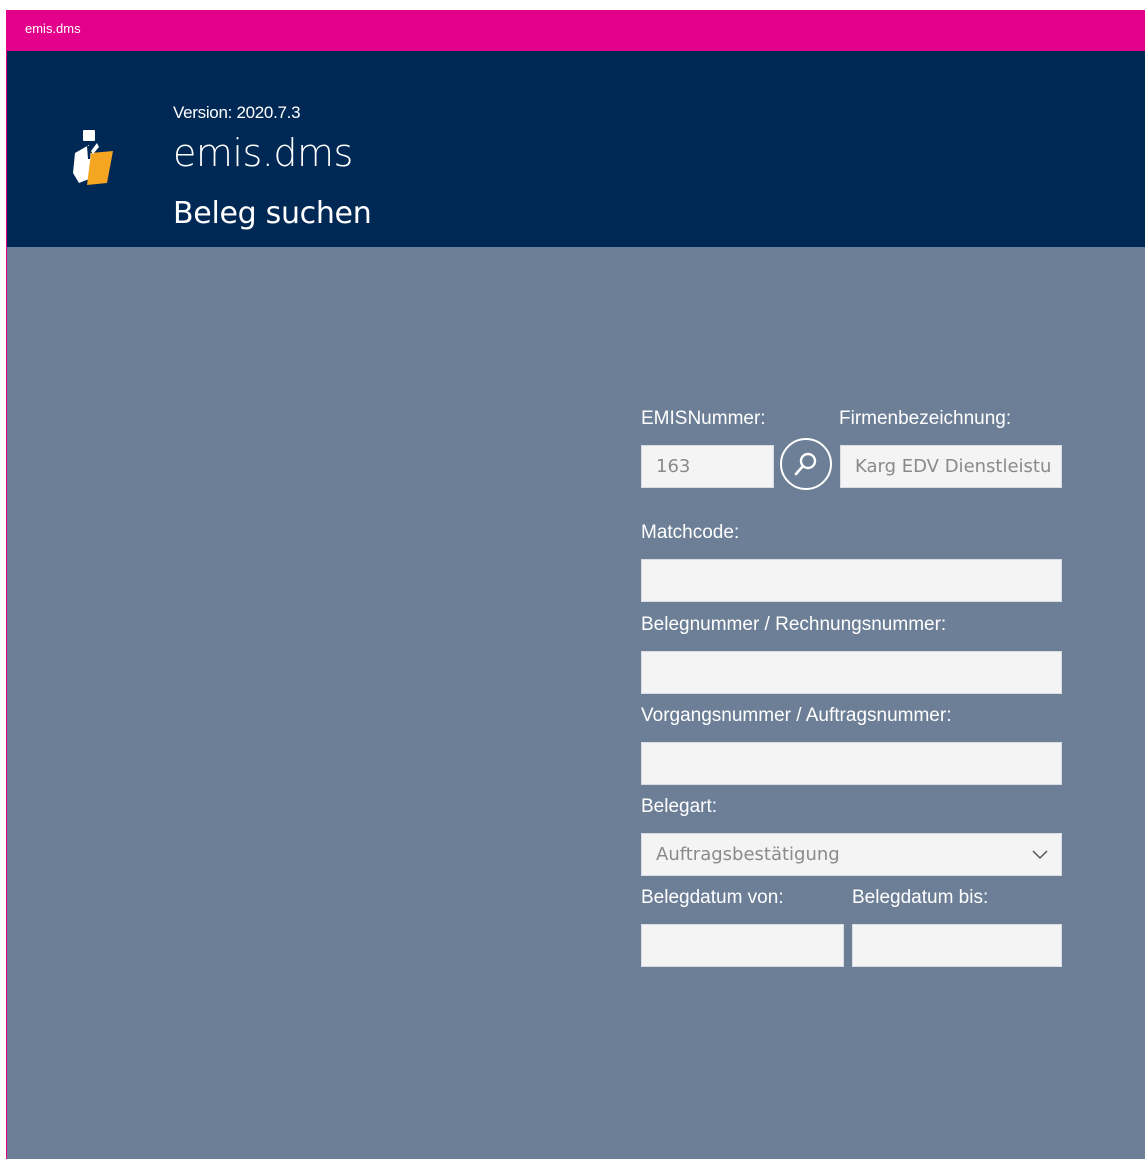 The width and height of the screenshot is (1146, 1159). What do you see at coordinates (263, 153) in the screenshot?
I see `app-name: emis.dms` at bounding box center [263, 153].